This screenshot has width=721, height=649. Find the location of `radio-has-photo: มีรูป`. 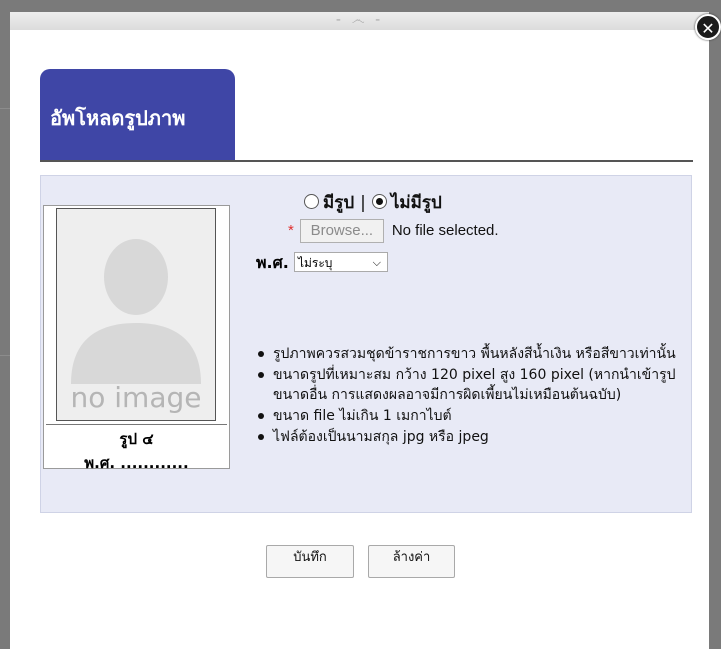

radio-has-photo: มีรูป is located at coordinates (329, 203).